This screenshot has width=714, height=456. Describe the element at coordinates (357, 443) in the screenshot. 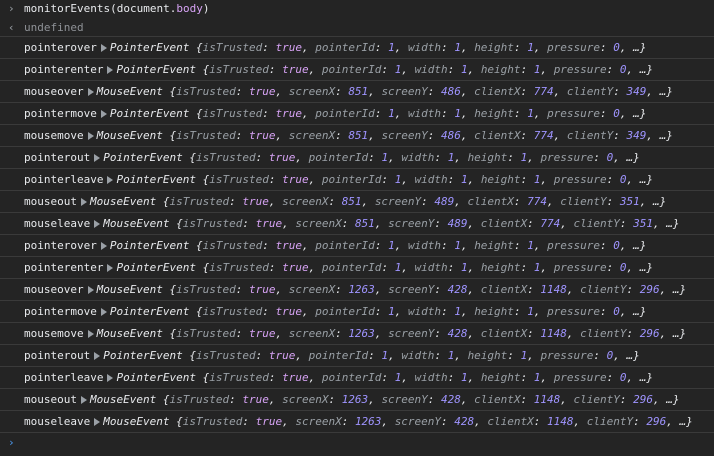

I see `console-prompt: ›` at that location.